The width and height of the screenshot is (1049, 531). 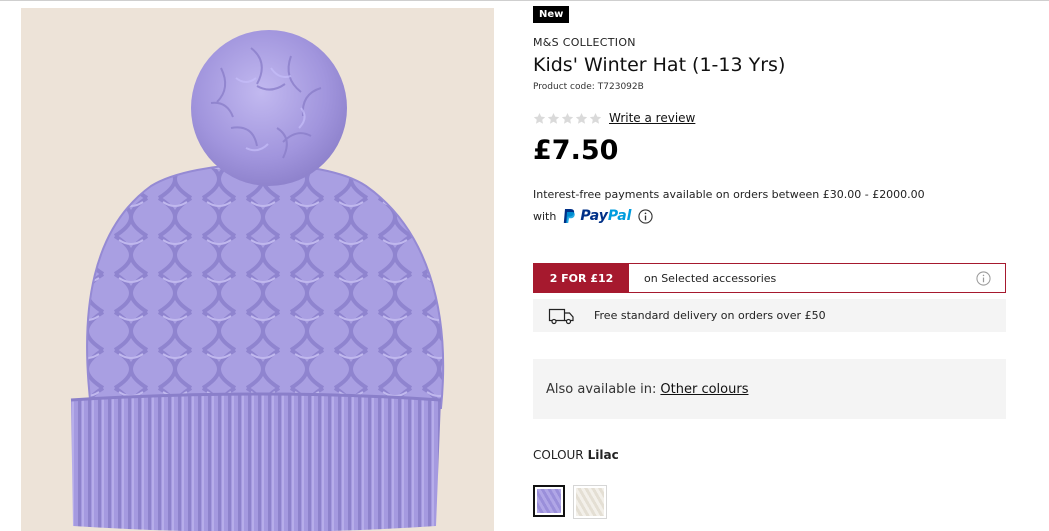 I want to click on rating-row: Write a review, so click(x=614, y=118).